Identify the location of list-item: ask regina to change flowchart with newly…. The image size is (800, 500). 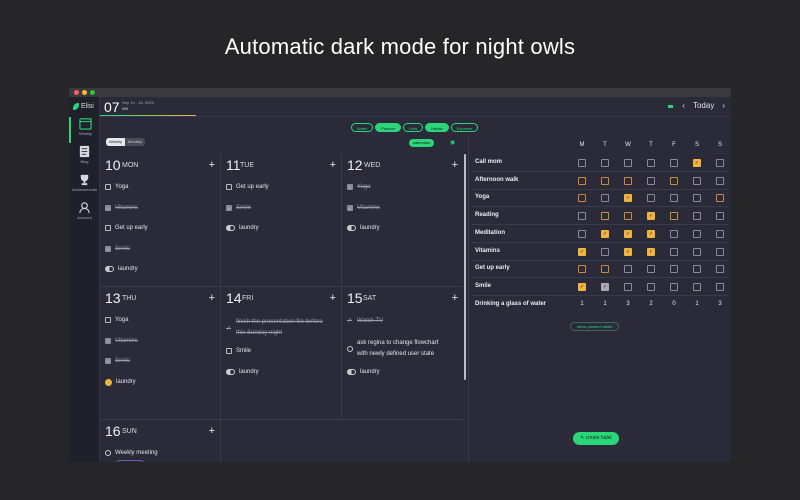
(392, 349).